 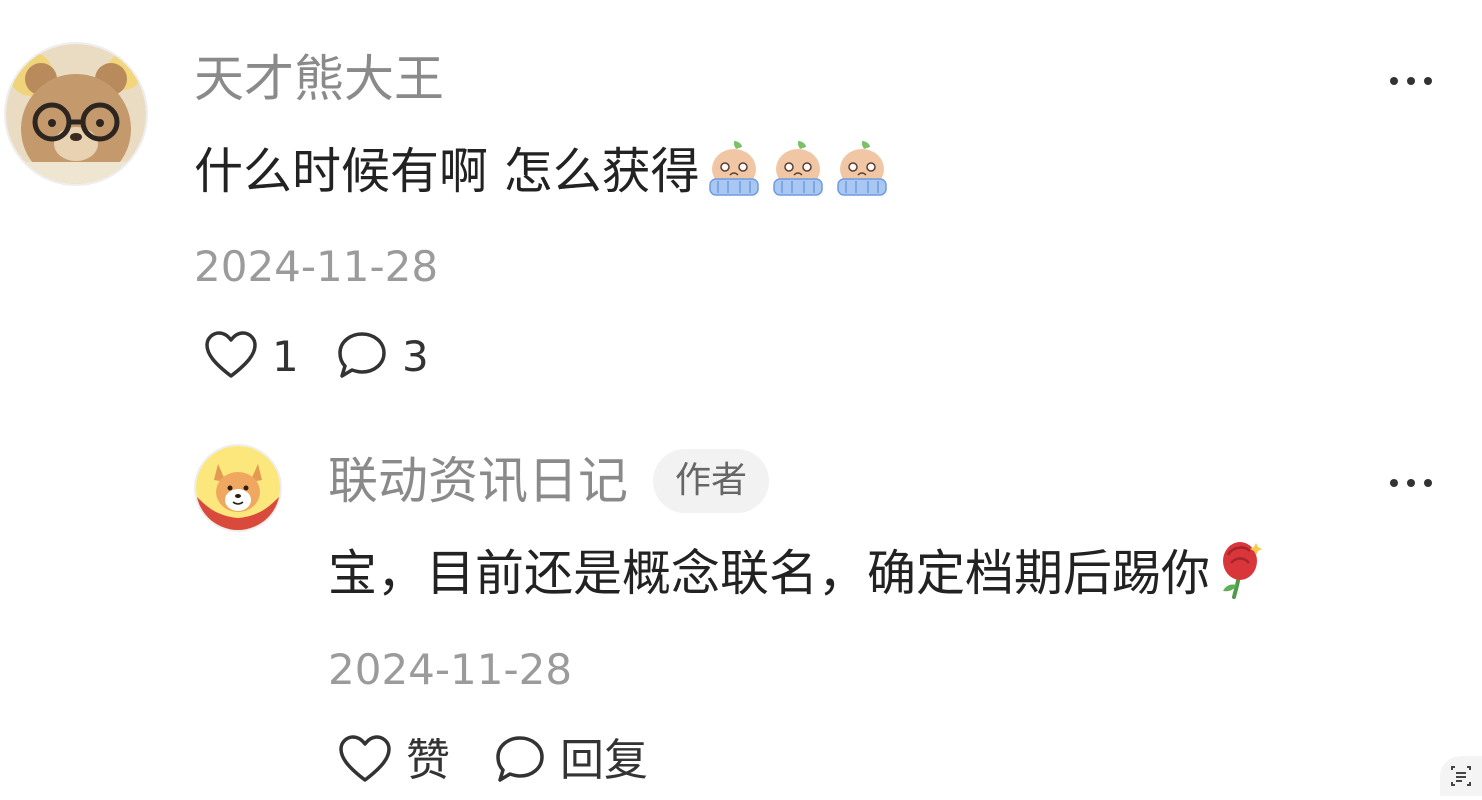 I want to click on comment-content: 什么时候有啊 怎么获得, so click(x=543, y=171).